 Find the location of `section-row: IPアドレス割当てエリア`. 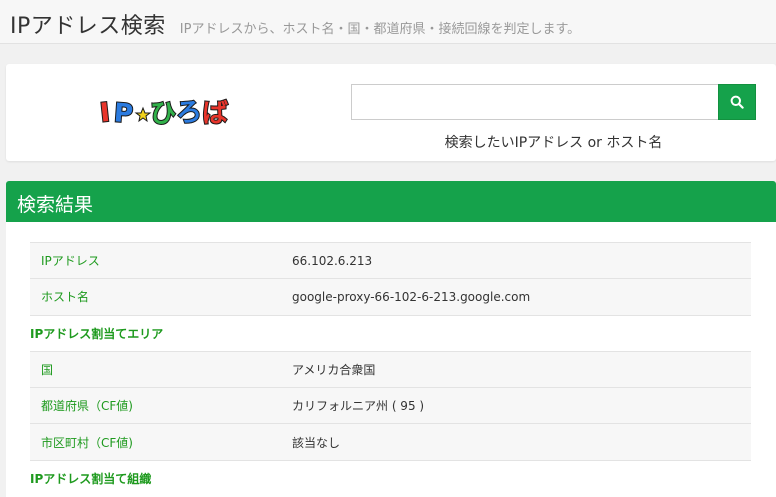

section-row: IPアドレス割当てエリア is located at coordinates (390, 333).